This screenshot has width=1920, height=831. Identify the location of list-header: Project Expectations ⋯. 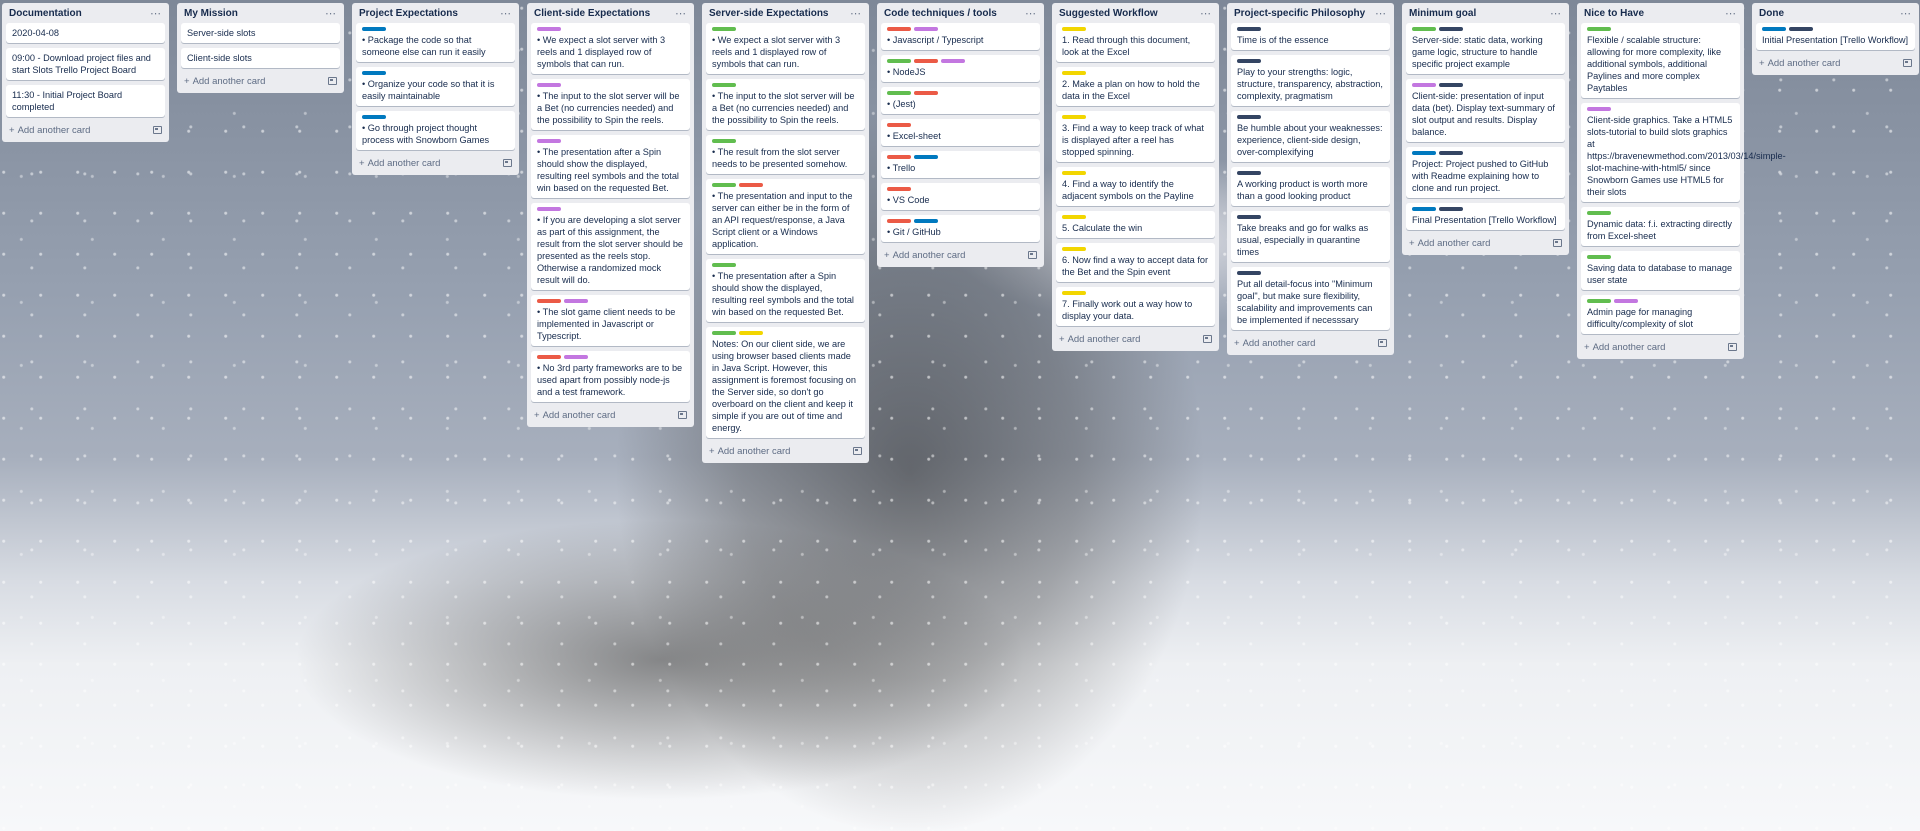
(435, 13).